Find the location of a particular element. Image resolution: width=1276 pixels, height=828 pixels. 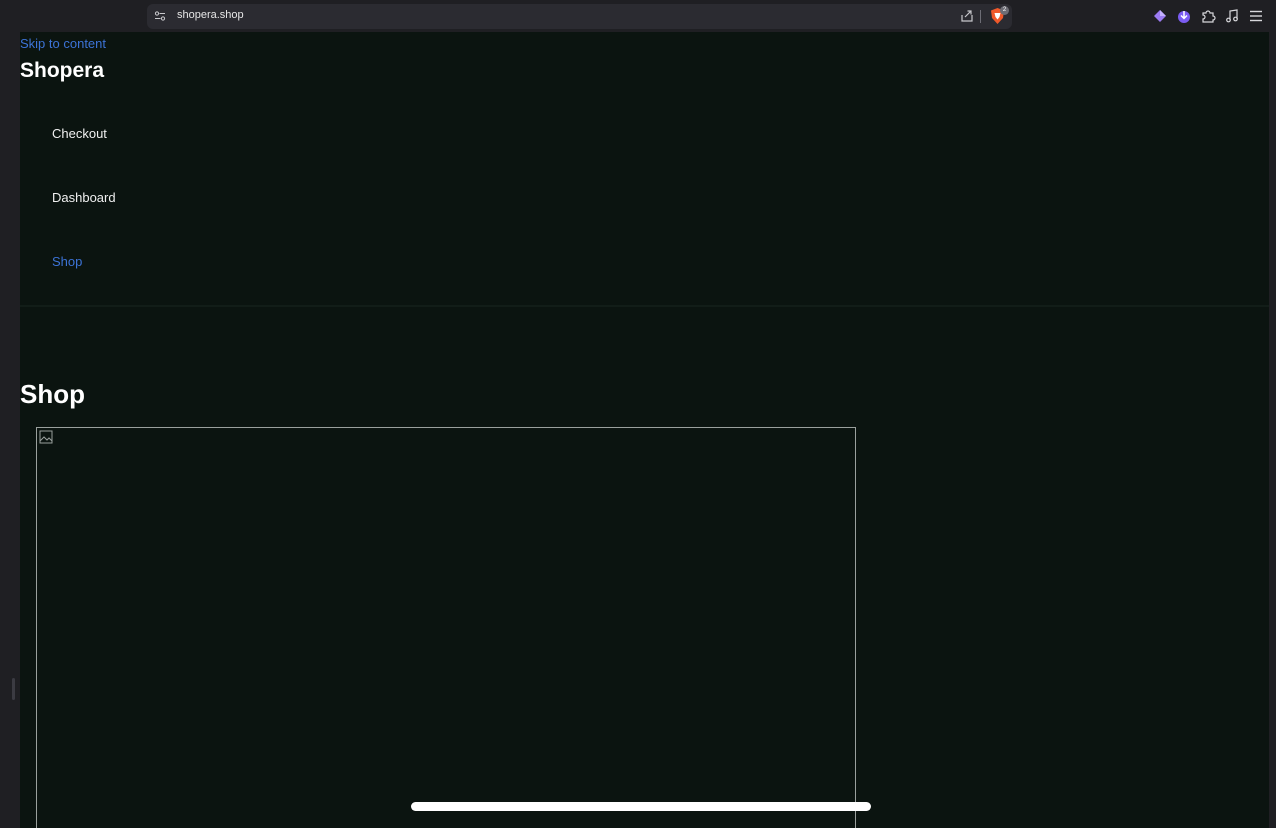

brave-shield-icon: 2 is located at coordinates (998, 16).